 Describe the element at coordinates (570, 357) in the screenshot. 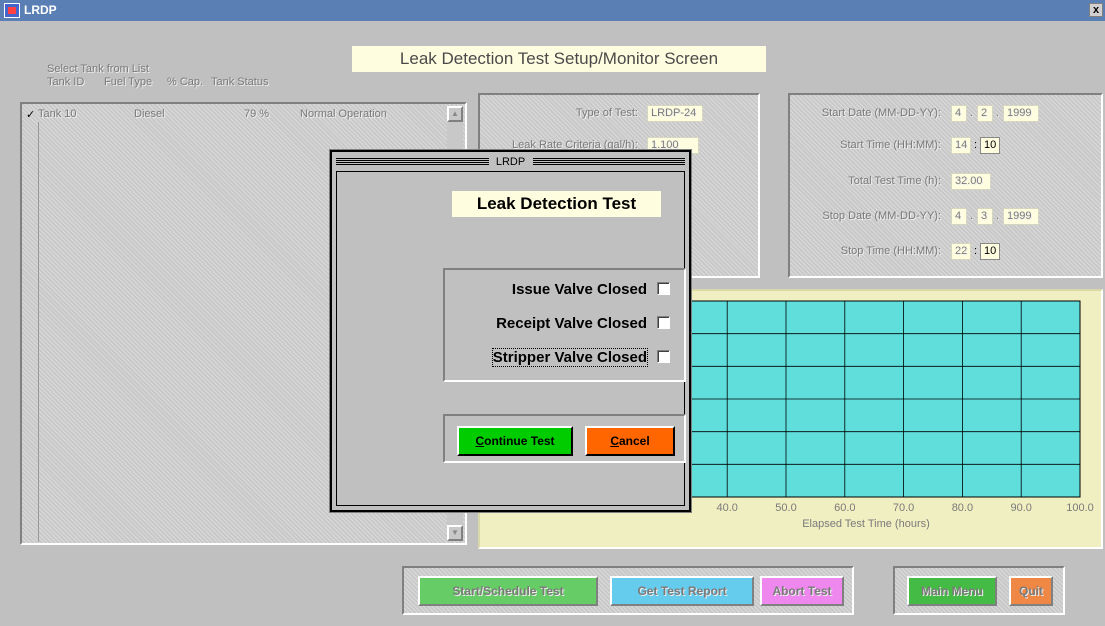

I see `stripper-valve-label: Stripper Valve Closed` at that location.